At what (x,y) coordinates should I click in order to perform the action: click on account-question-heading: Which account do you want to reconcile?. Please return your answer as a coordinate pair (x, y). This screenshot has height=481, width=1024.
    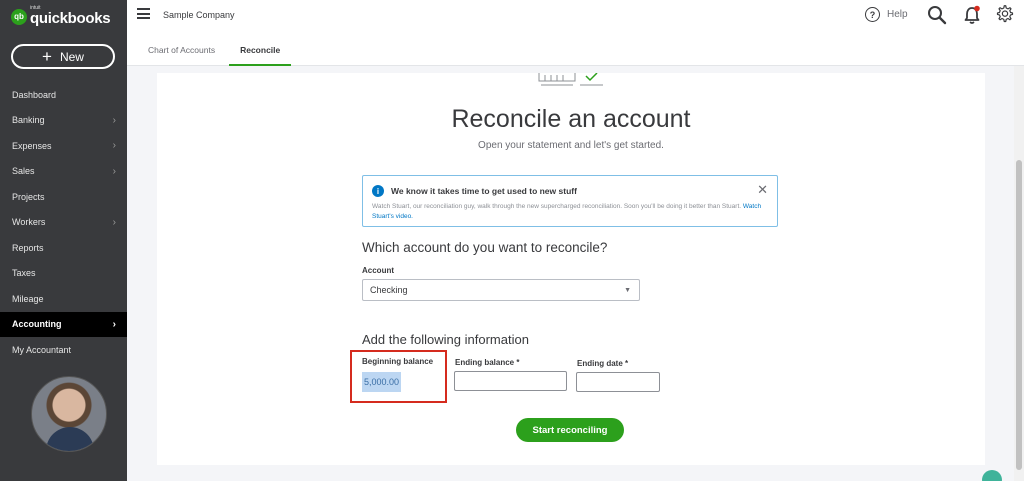
    Looking at the image, I should click on (485, 247).